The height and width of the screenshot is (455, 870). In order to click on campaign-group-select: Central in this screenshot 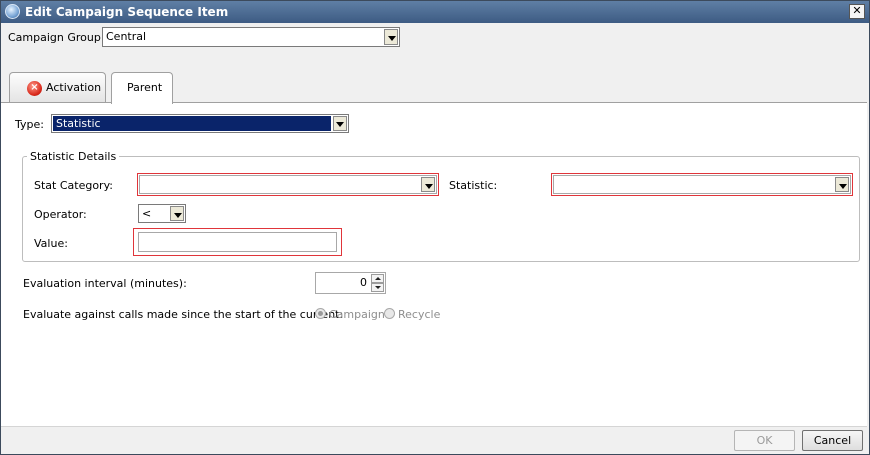, I will do `click(251, 37)`.